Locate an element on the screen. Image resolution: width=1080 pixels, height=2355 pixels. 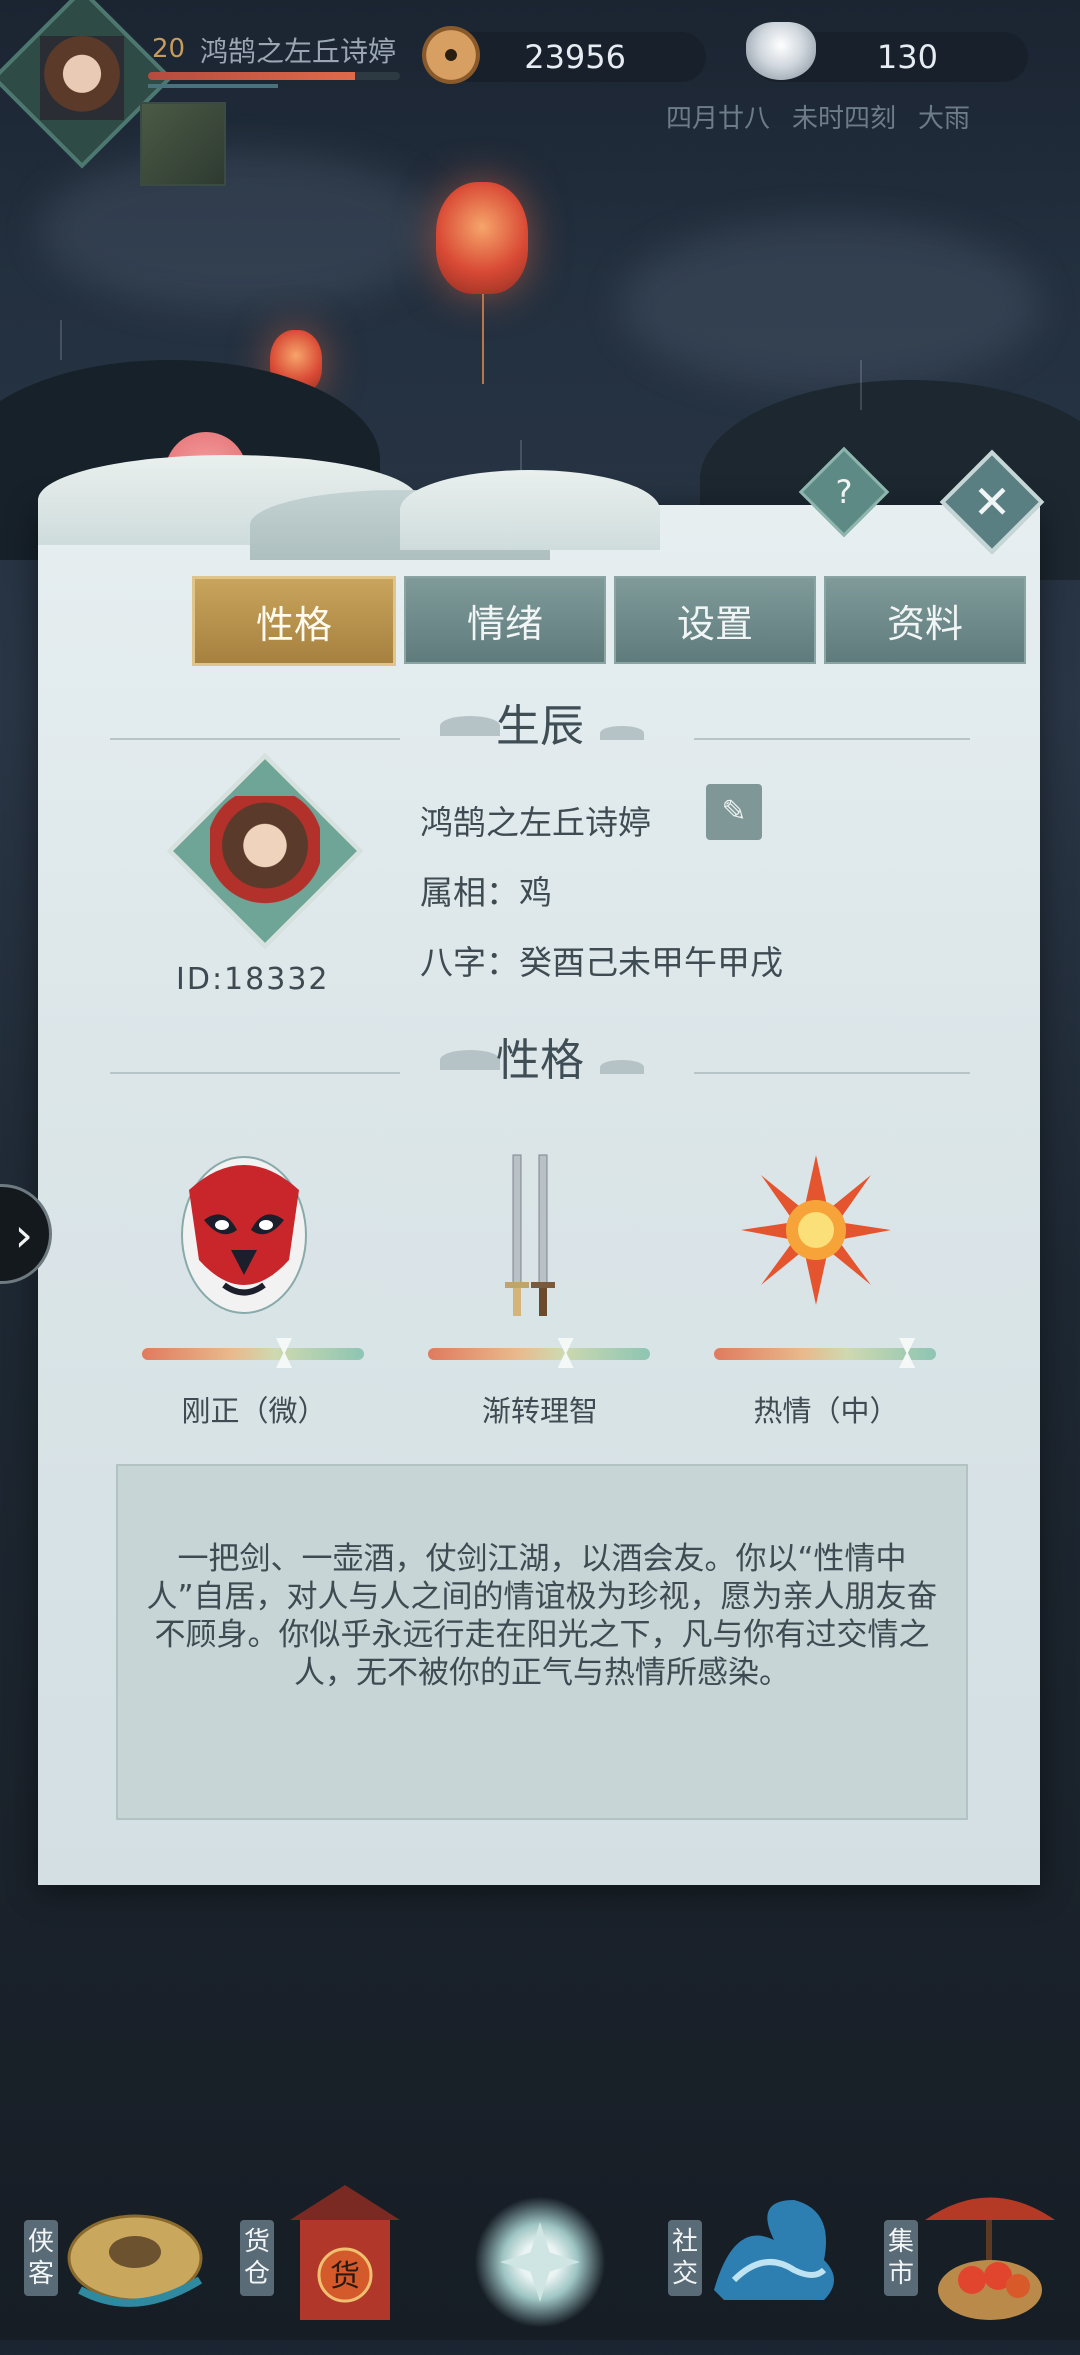
wave-icon is located at coordinates (774, 2250).